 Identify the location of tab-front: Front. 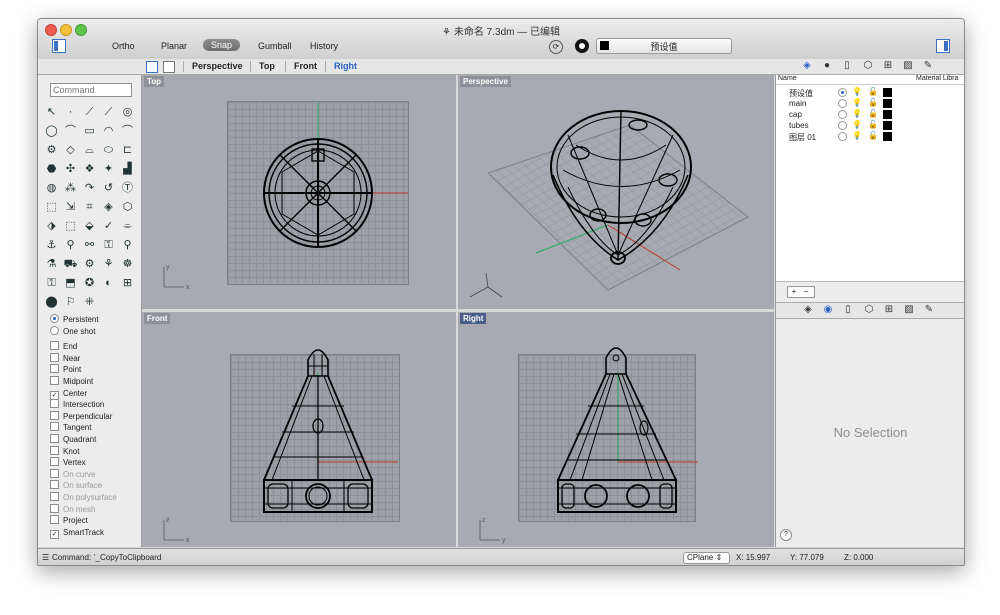
(305, 66).